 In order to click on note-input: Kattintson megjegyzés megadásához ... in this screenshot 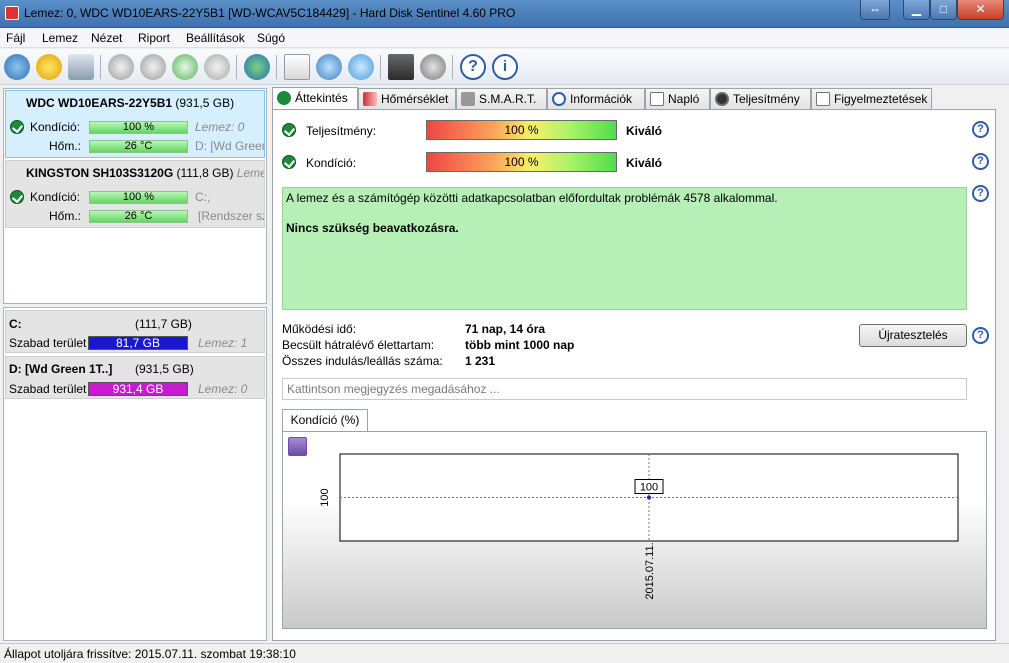, I will do `click(624, 389)`.